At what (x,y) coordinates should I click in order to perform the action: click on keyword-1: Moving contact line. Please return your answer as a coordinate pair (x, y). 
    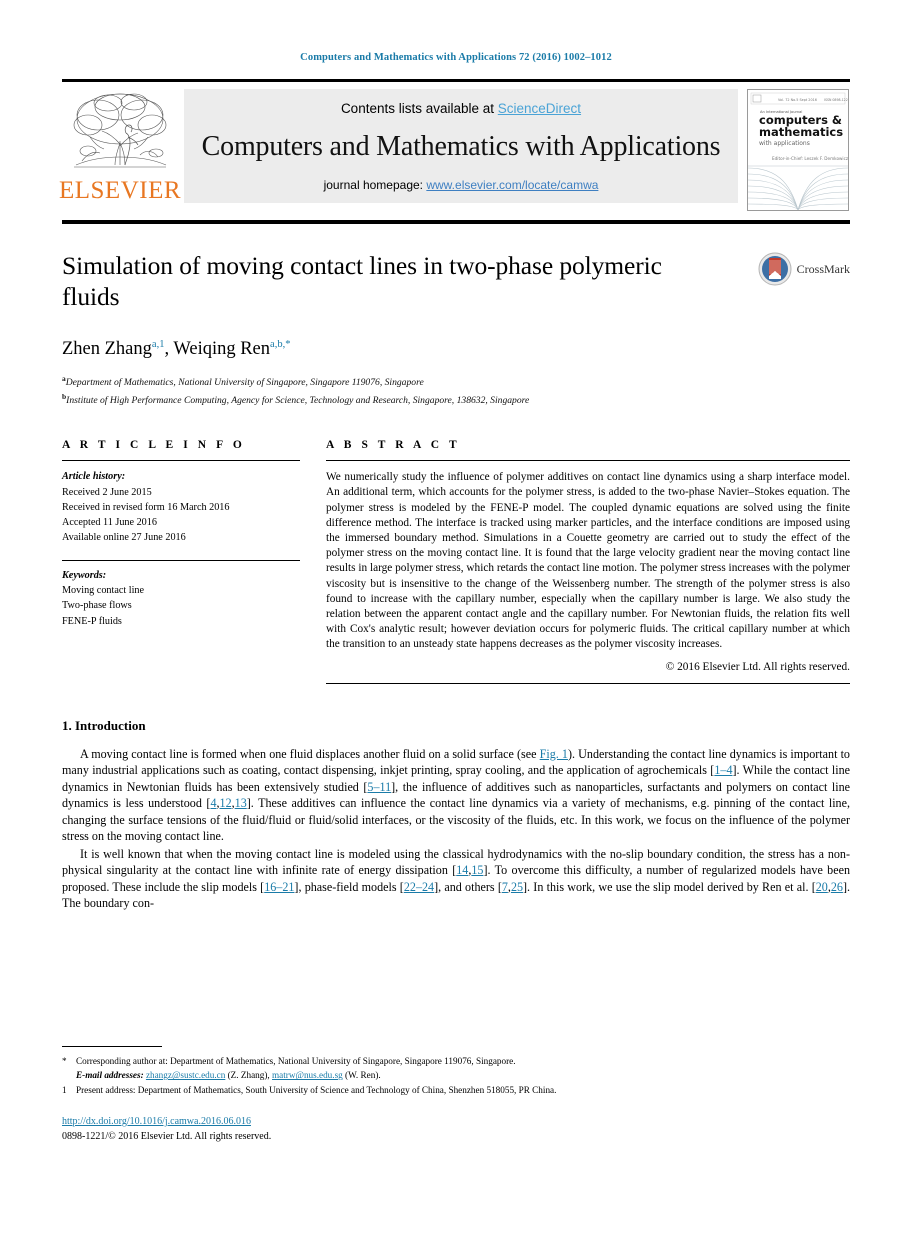
    Looking at the image, I should click on (103, 591).